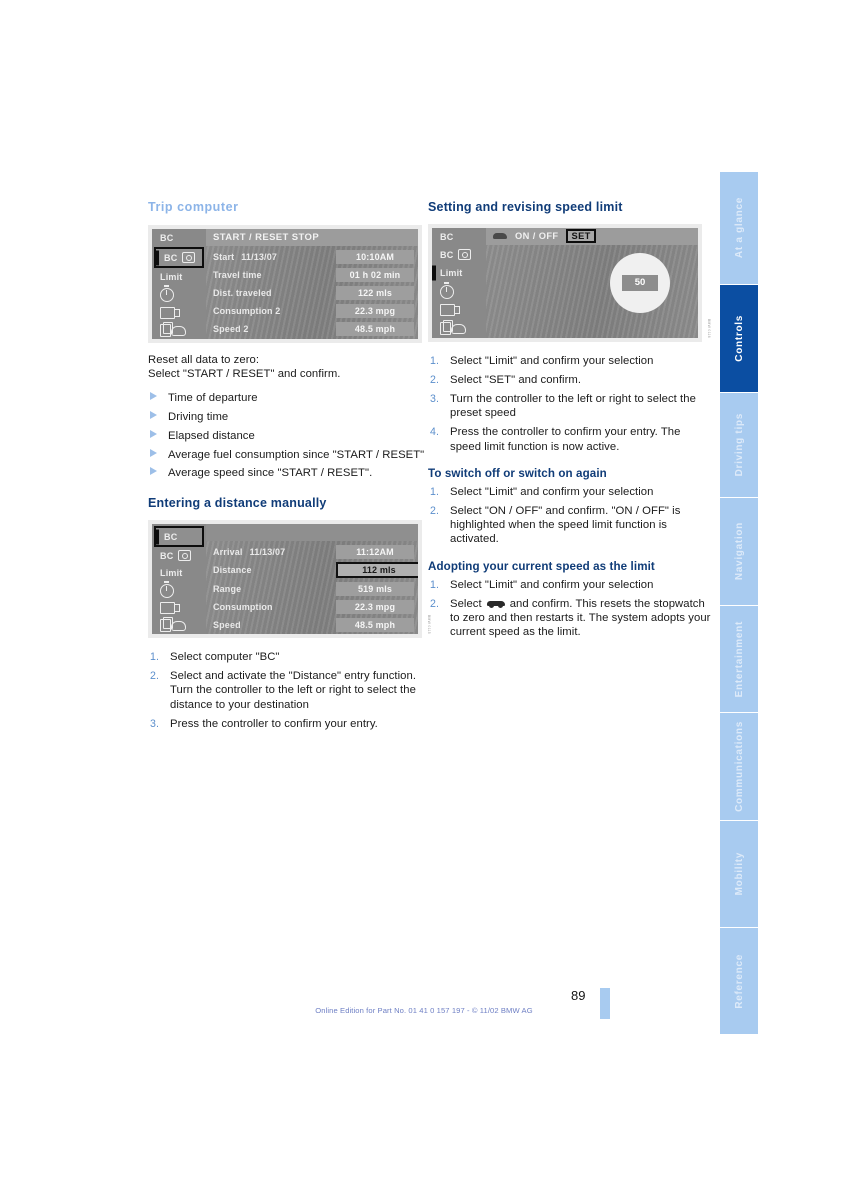 Image resolution: width=848 pixels, height=1200 pixels. What do you see at coordinates (517, 473) in the screenshot?
I see `heading-switch-off-on: To switch off or switch on again` at bounding box center [517, 473].